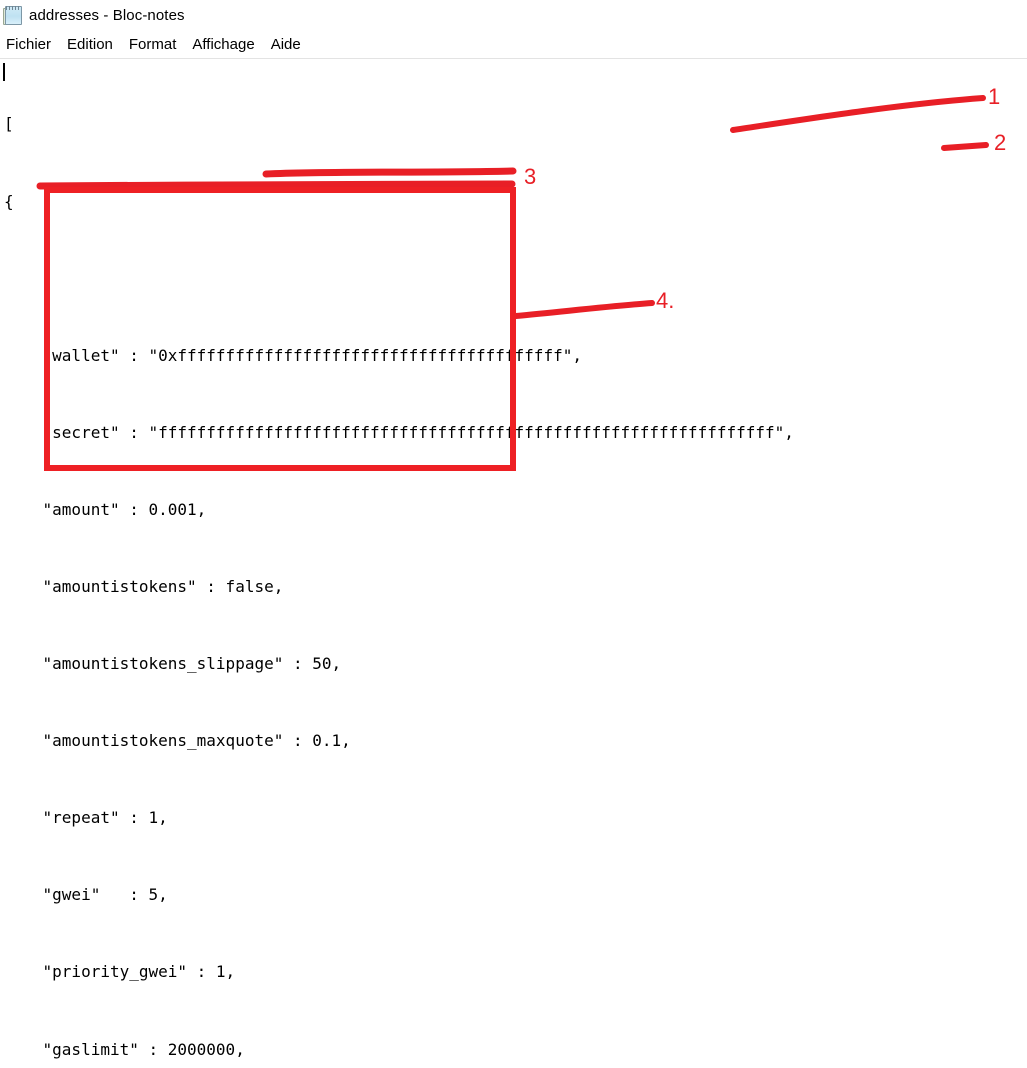 The height and width of the screenshot is (1068, 1027). Describe the element at coordinates (173, 664) in the screenshot. I see `text-line-amountistokens-slippage: "amountistokens_slippage" : 50,` at that location.